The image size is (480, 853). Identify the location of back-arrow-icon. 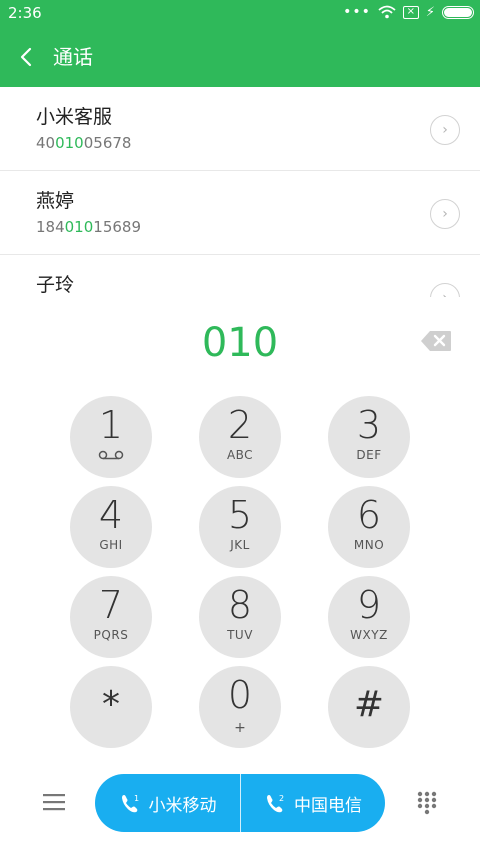
(27, 57).